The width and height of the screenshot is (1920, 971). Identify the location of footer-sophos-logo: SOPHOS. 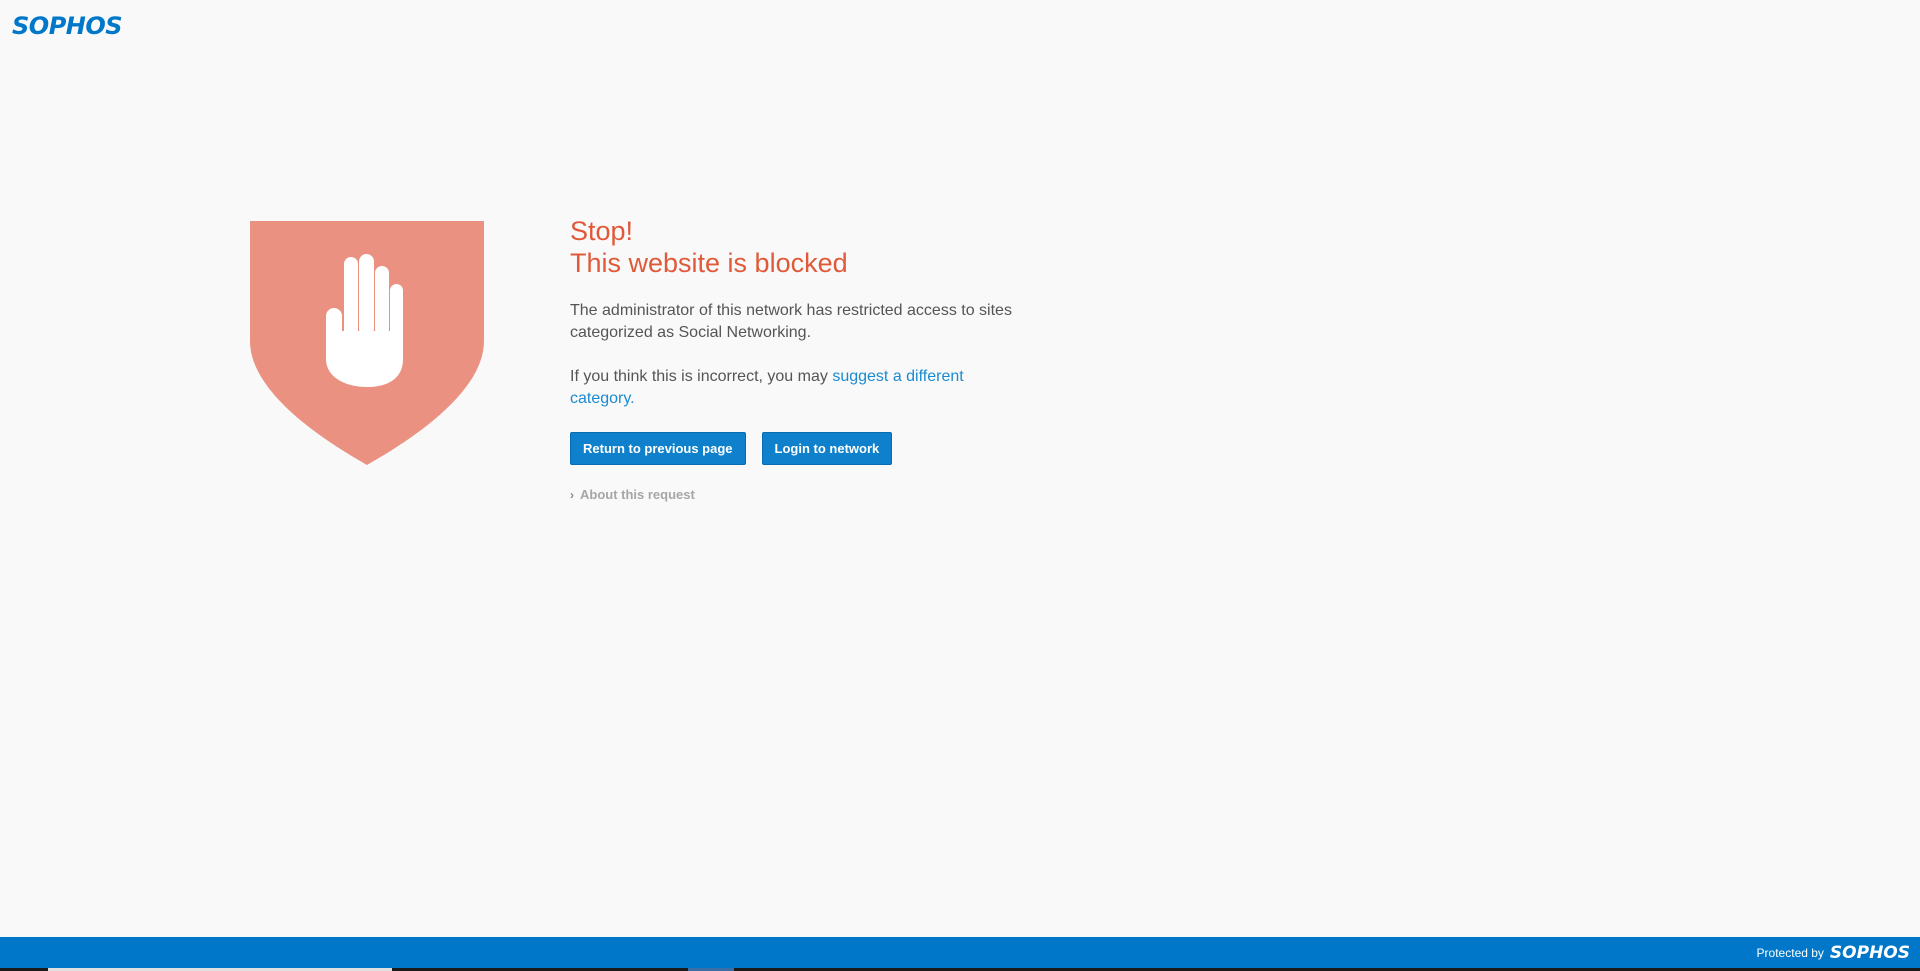
(1869, 953).